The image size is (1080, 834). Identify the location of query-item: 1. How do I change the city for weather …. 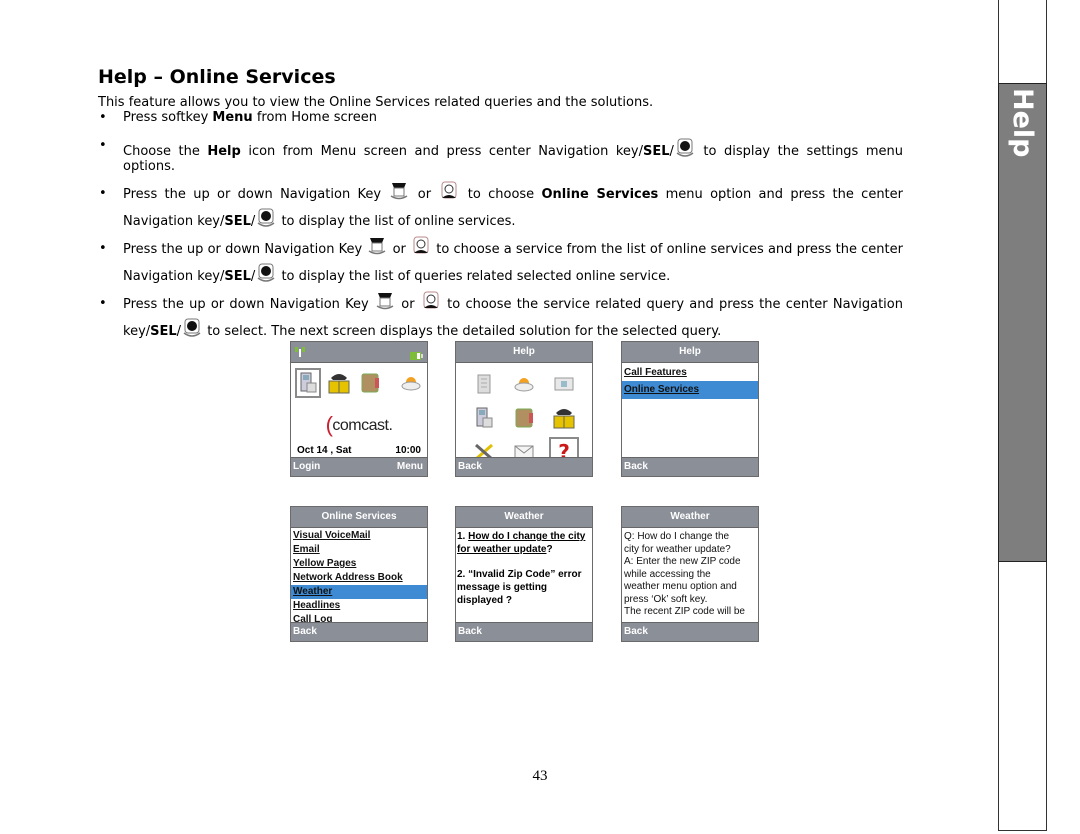
(523, 543).